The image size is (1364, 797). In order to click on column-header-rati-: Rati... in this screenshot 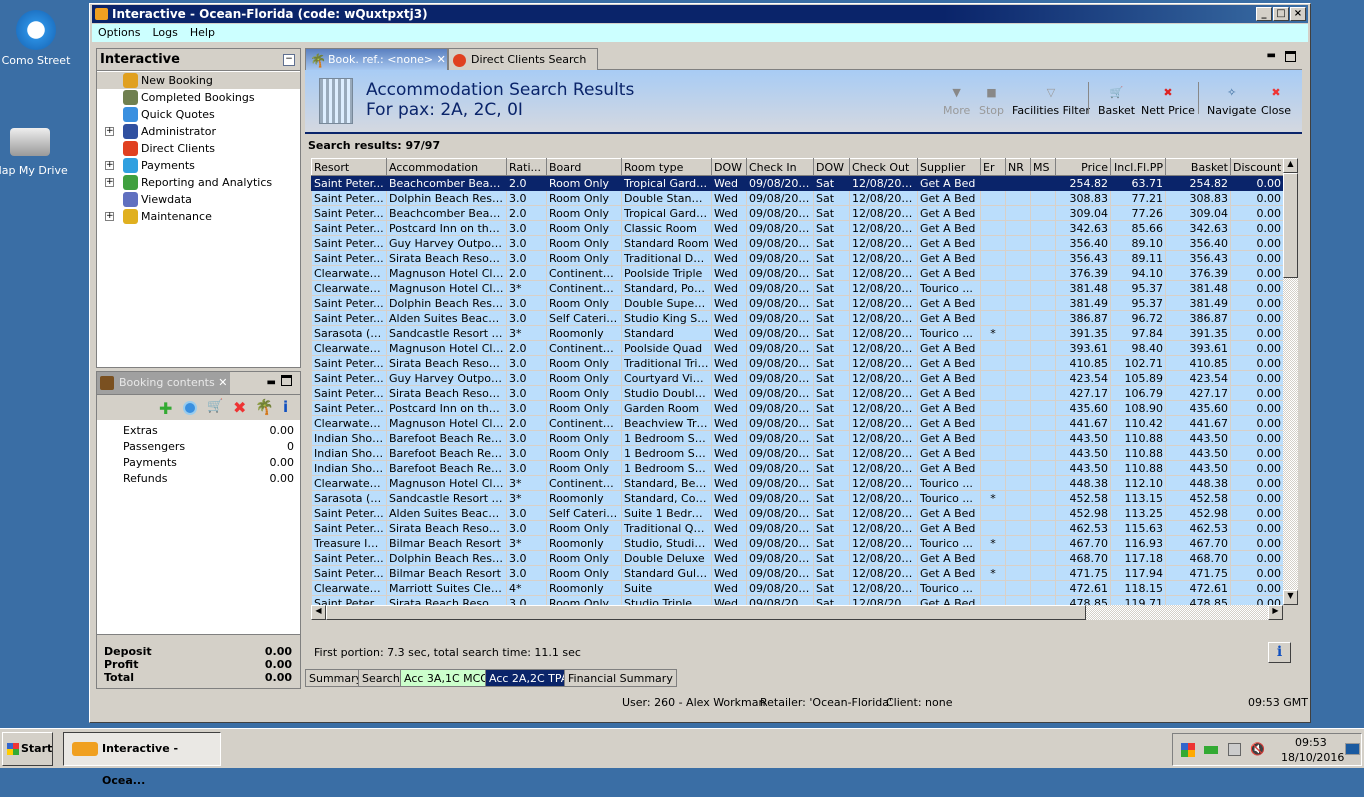, I will do `click(526, 167)`.